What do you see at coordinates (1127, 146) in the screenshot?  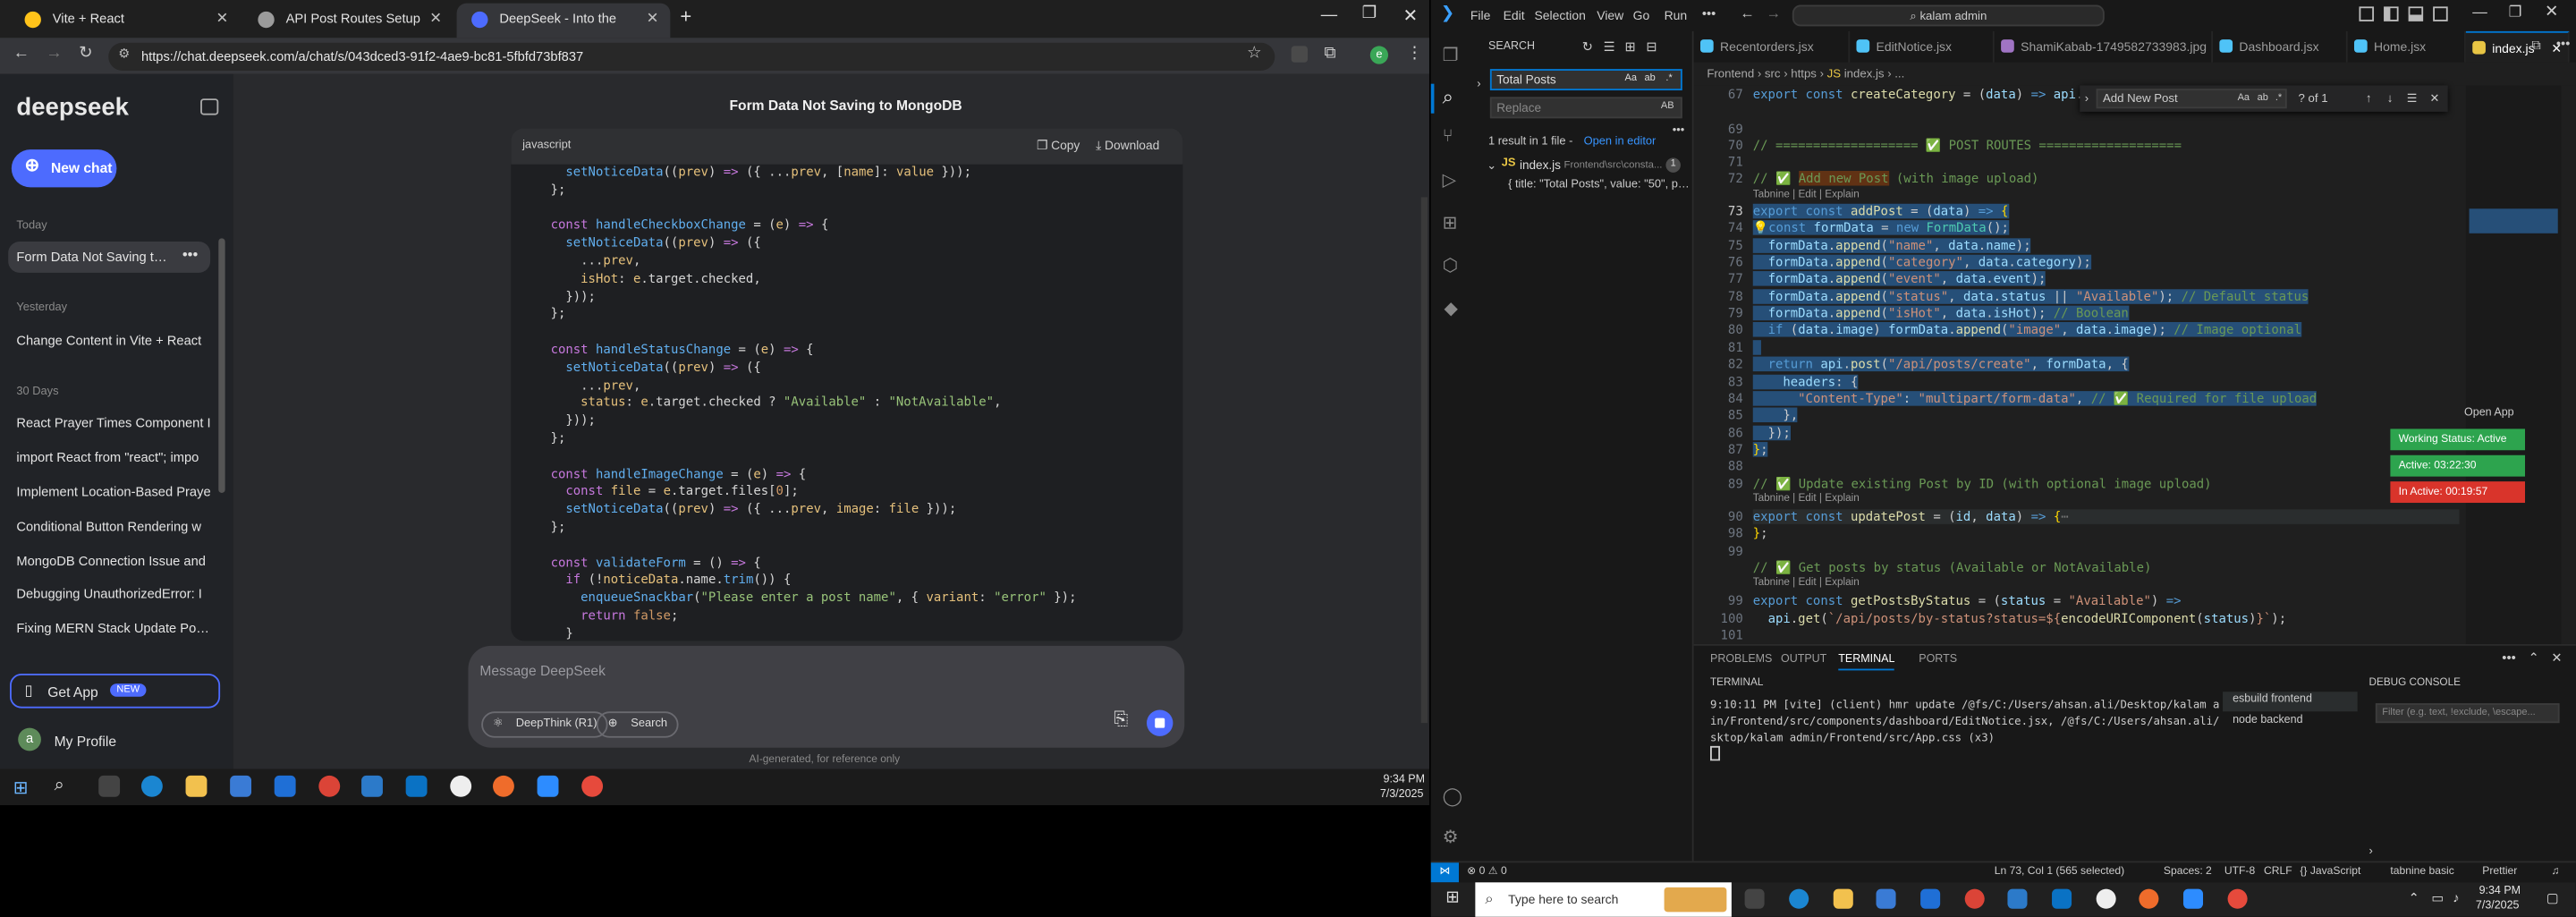 I see `download-button: ⤓ Download` at bounding box center [1127, 146].